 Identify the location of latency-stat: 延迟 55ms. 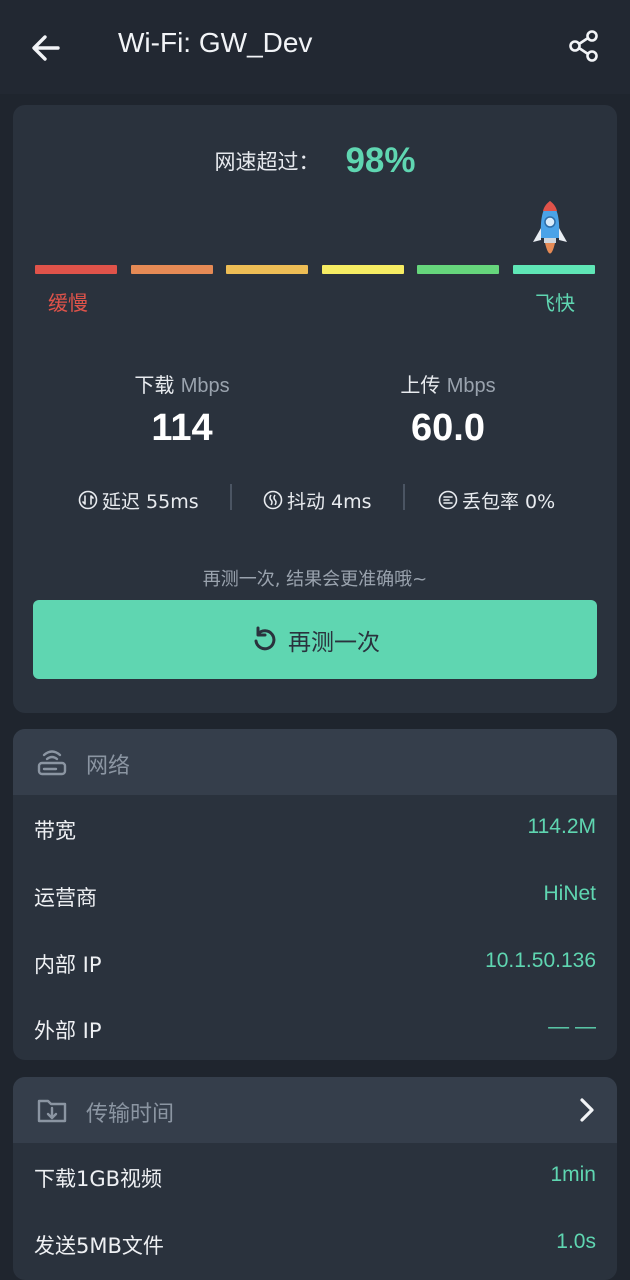
(138, 500).